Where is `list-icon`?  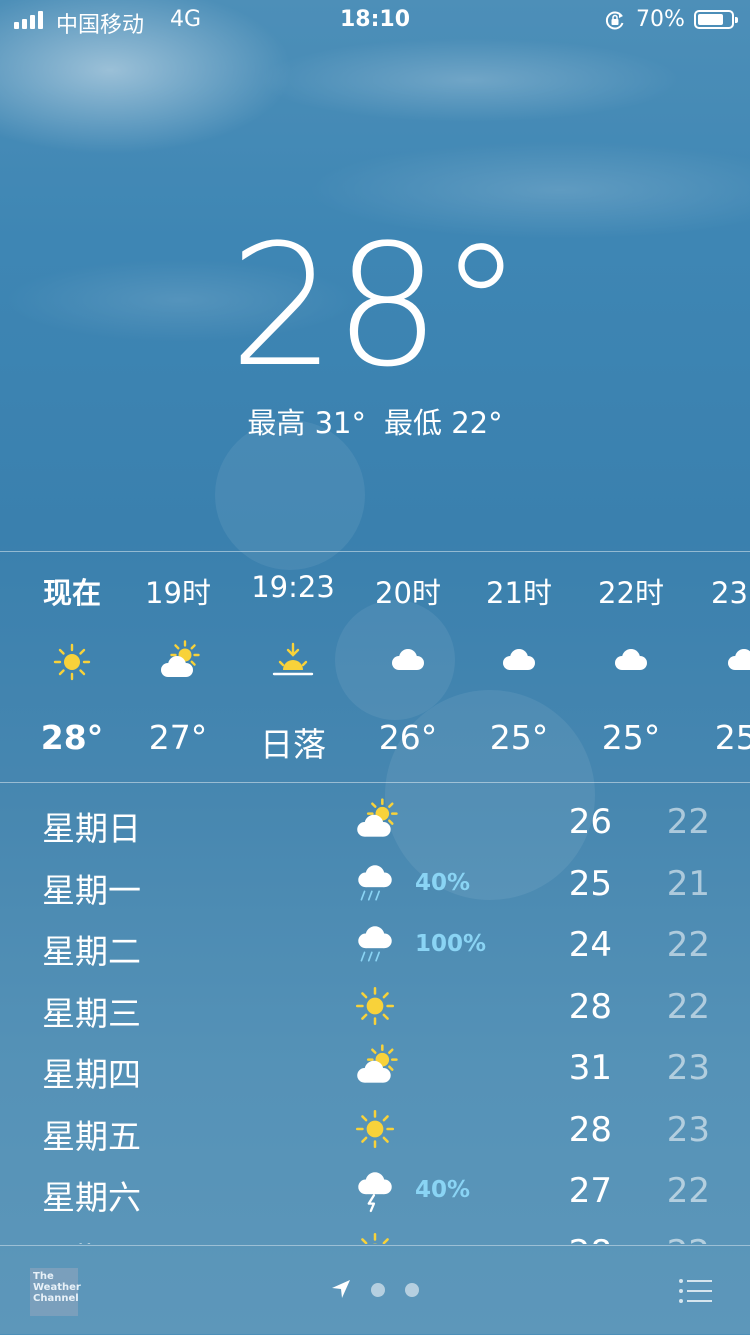 list-icon is located at coordinates (696, 1291).